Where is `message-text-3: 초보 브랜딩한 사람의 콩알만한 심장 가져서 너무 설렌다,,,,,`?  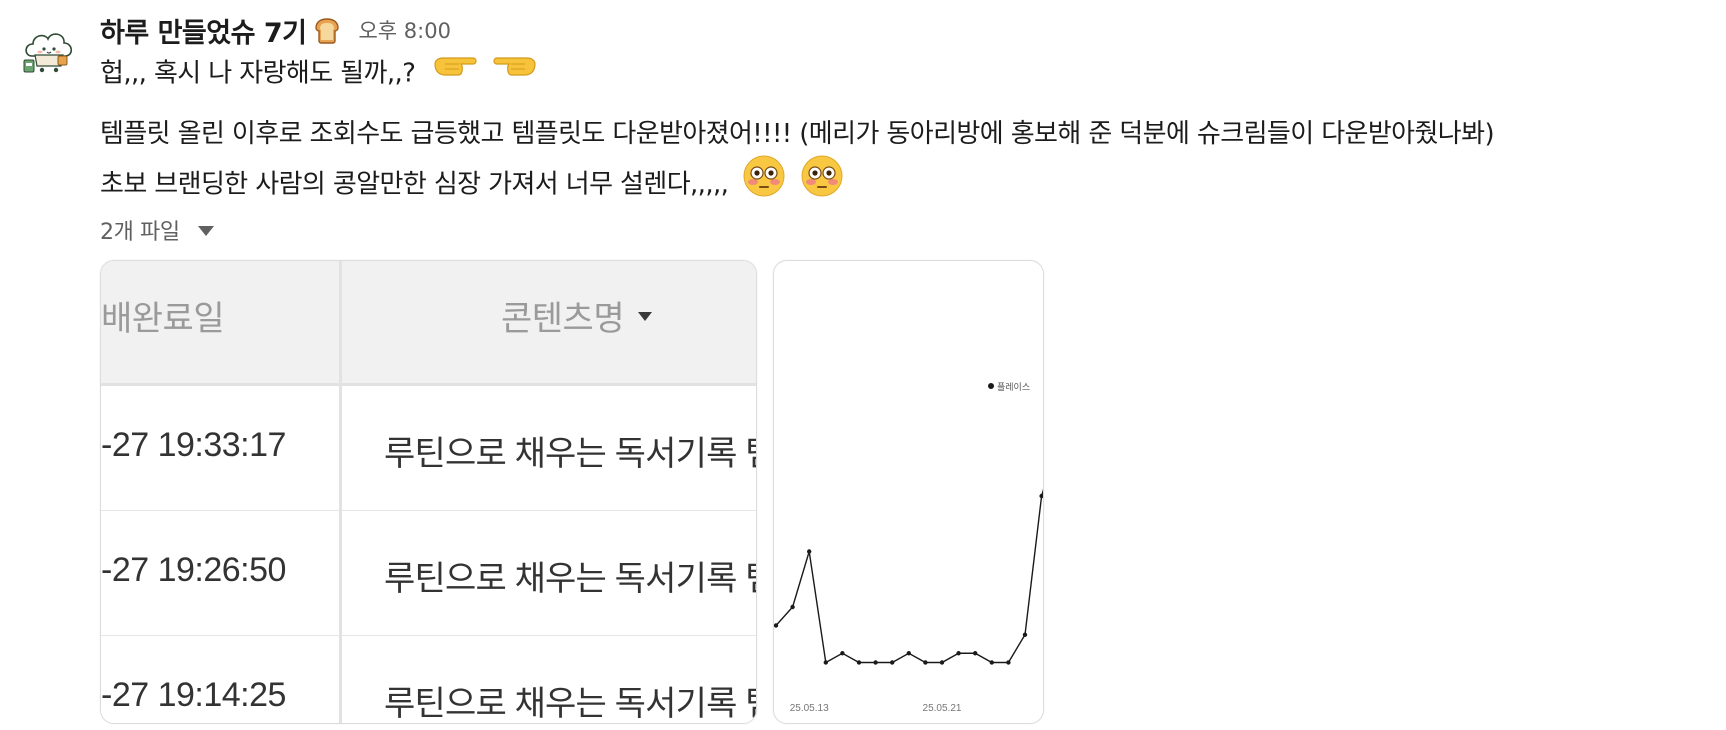
message-text-3: 초보 브랜딩한 사람의 콩알만한 심장 가져서 너무 설렌다,,,,, is located at coordinates (414, 184).